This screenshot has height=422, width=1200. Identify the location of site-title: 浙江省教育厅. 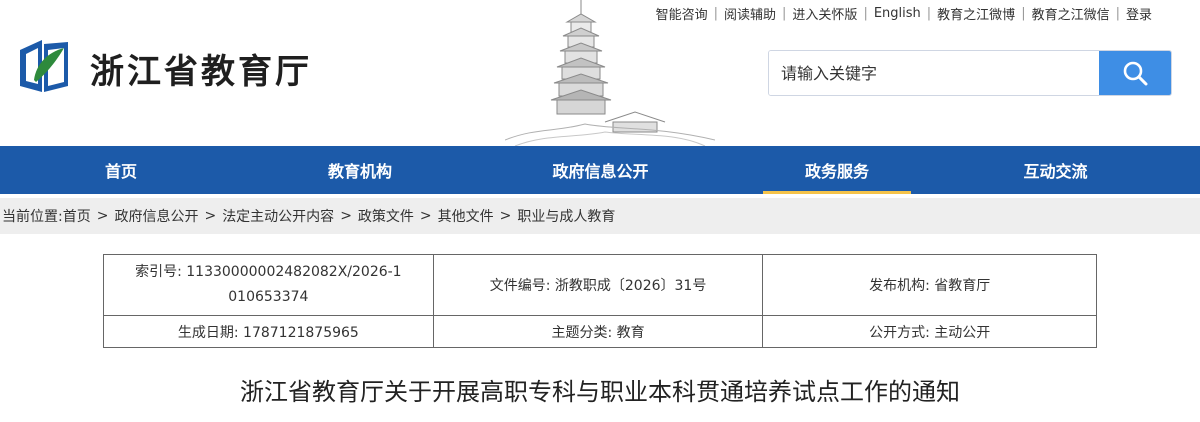
(201, 68).